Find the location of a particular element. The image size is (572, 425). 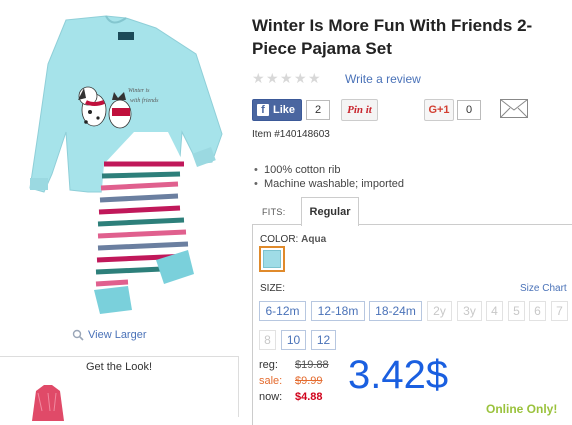

feature-item: 100% cotton rib is located at coordinates (329, 170).